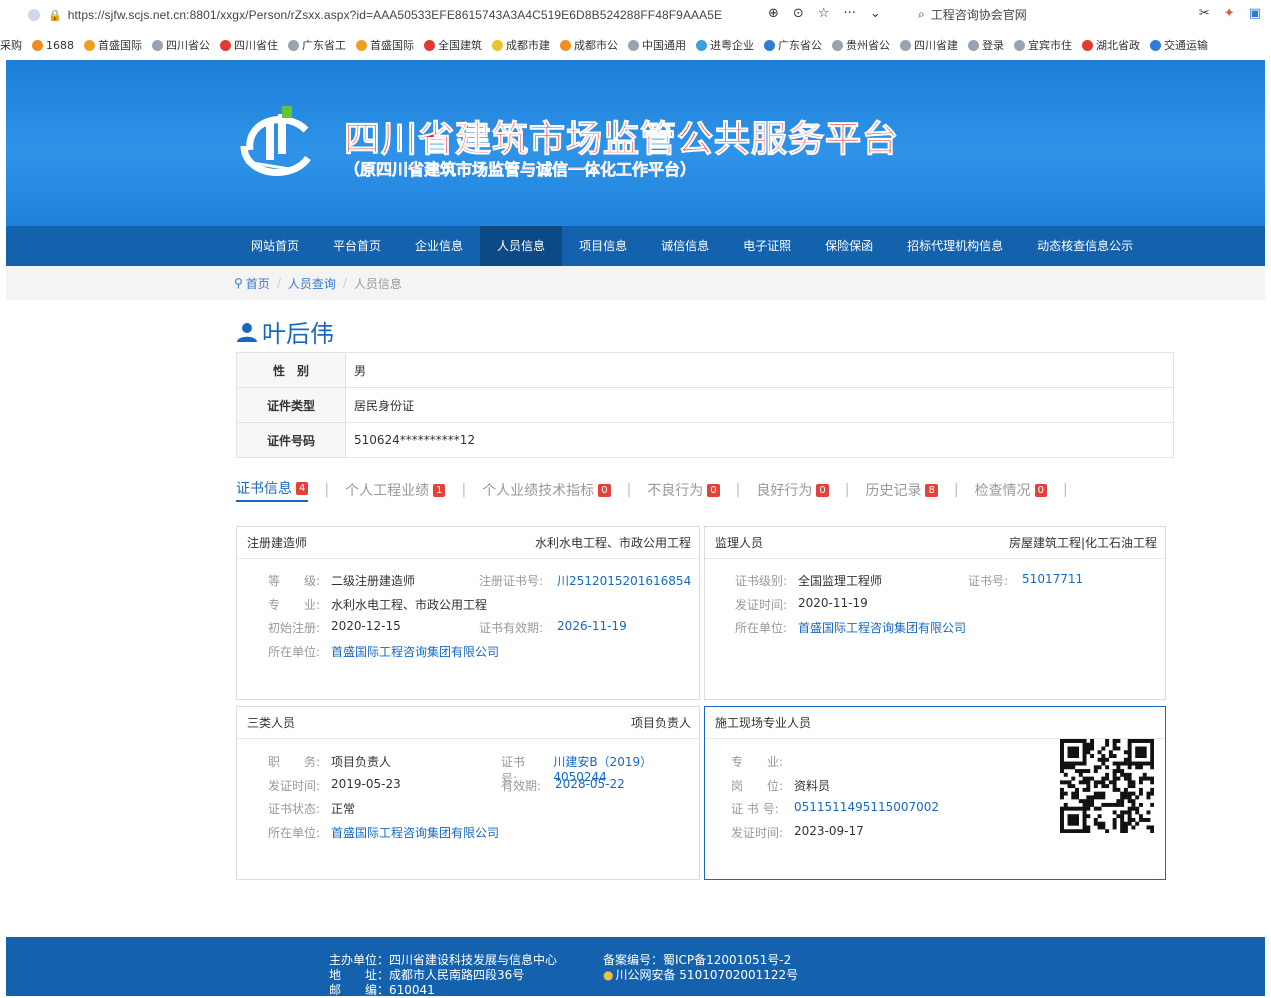 The width and height of the screenshot is (1271, 998). What do you see at coordinates (294, 762) in the screenshot?
I see `job-label: 职 务:` at bounding box center [294, 762].